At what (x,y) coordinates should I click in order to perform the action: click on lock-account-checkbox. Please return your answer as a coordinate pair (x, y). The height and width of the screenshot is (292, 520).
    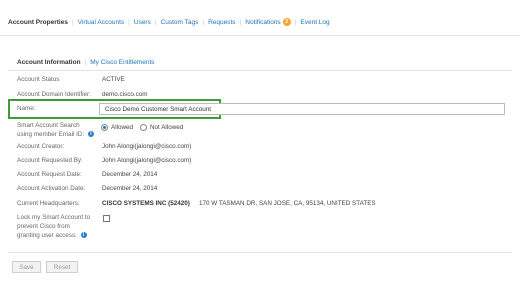
    Looking at the image, I should click on (106, 218).